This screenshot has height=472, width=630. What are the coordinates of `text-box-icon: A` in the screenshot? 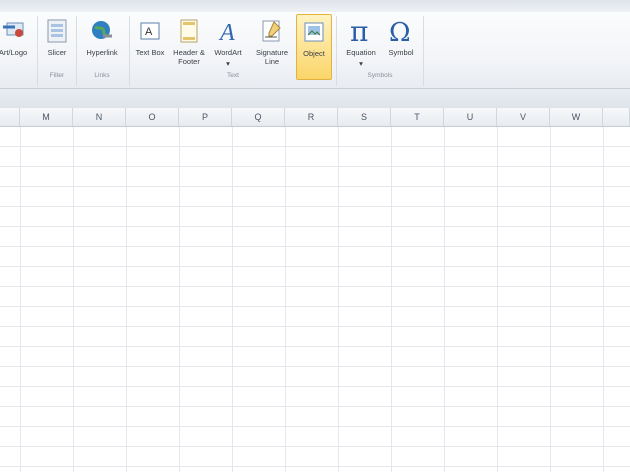 It's located at (150, 31).